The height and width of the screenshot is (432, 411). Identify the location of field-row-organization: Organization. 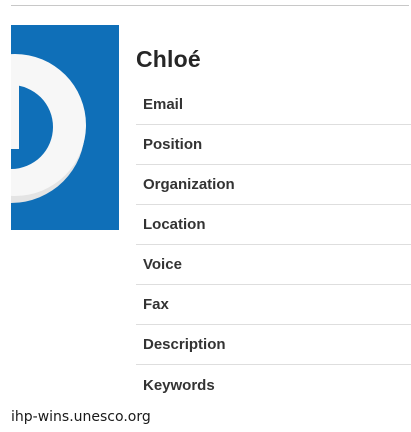
(273, 185).